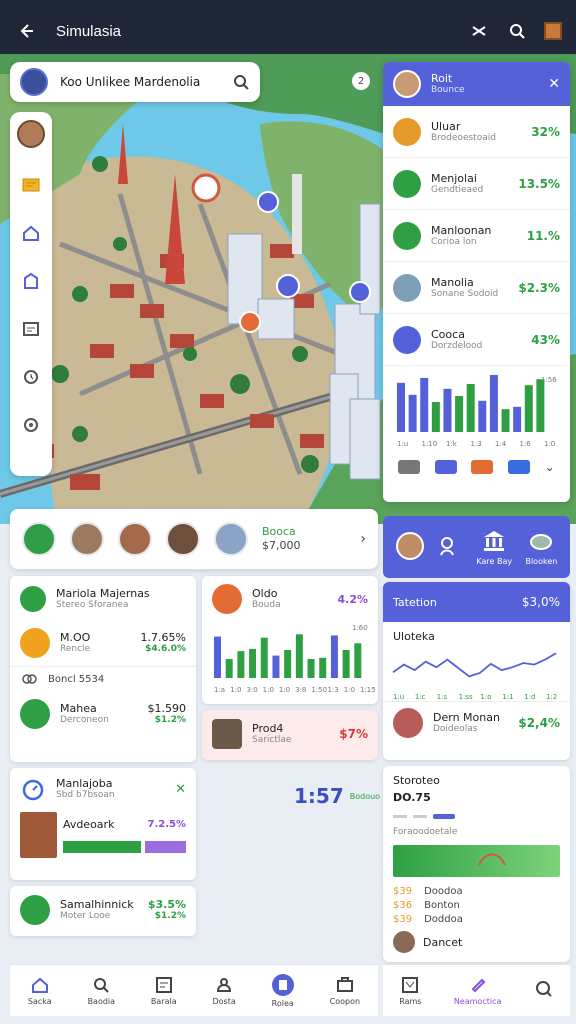 This screenshot has height=1024, width=576. What do you see at coordinates (31, 329) in the screenshot?
I see `id-card-icon` at bounding box center [31, 329].